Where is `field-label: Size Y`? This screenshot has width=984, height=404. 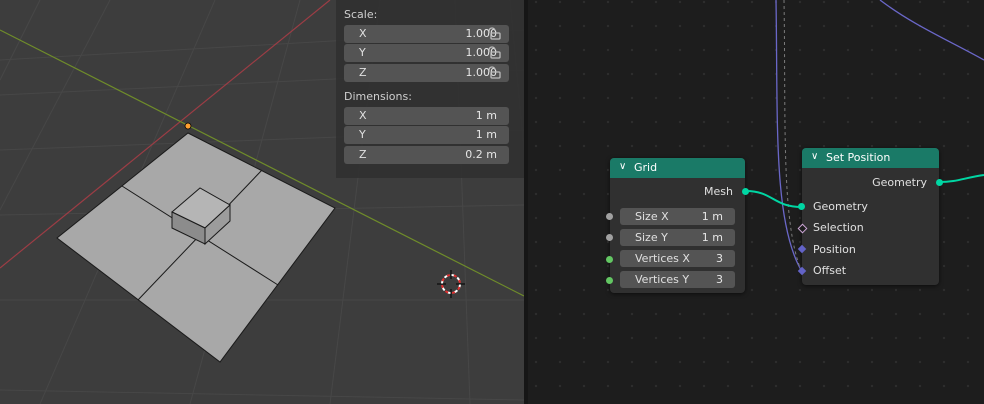
field-label: Size Y is located at coordinates (651, 237).